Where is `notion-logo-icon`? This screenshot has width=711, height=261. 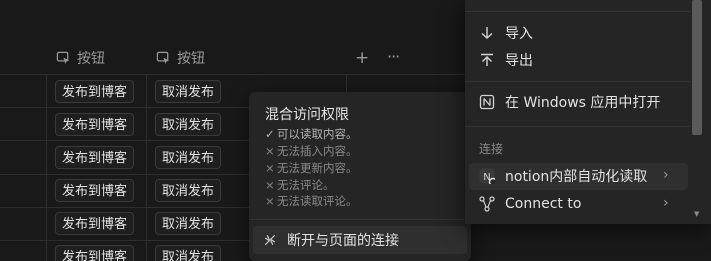 notion-logo-icon is located at coordinates (487, 102).